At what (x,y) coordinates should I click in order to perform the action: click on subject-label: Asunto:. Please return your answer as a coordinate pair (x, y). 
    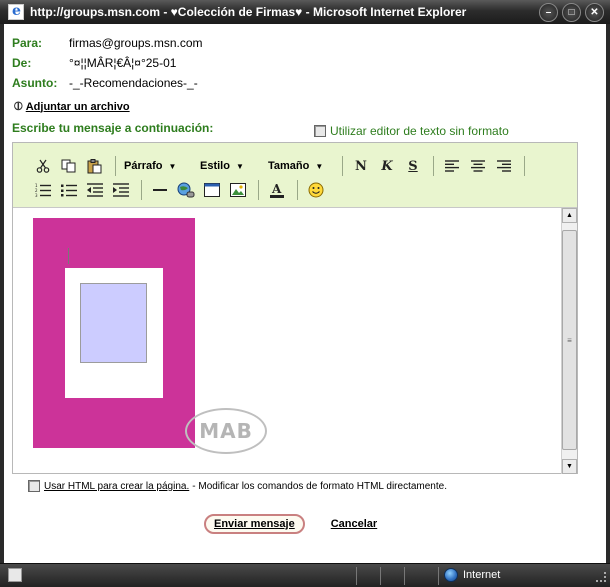
    Looking at the image, I should click on (35, 83).